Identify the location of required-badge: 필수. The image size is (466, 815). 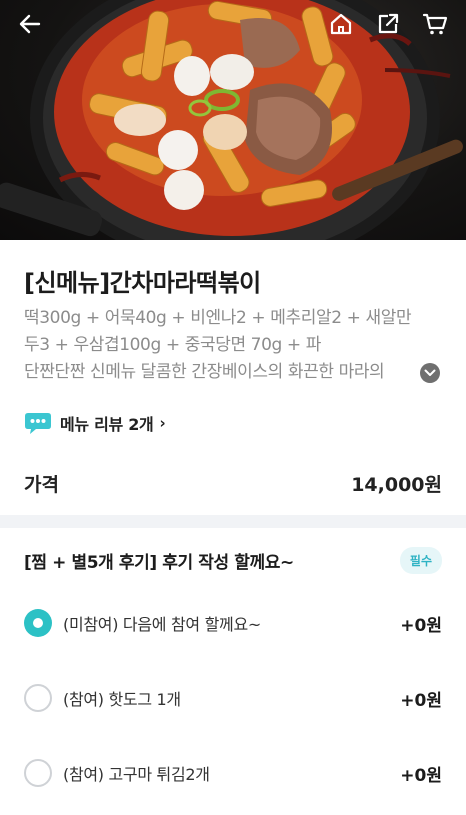
(420, 560).